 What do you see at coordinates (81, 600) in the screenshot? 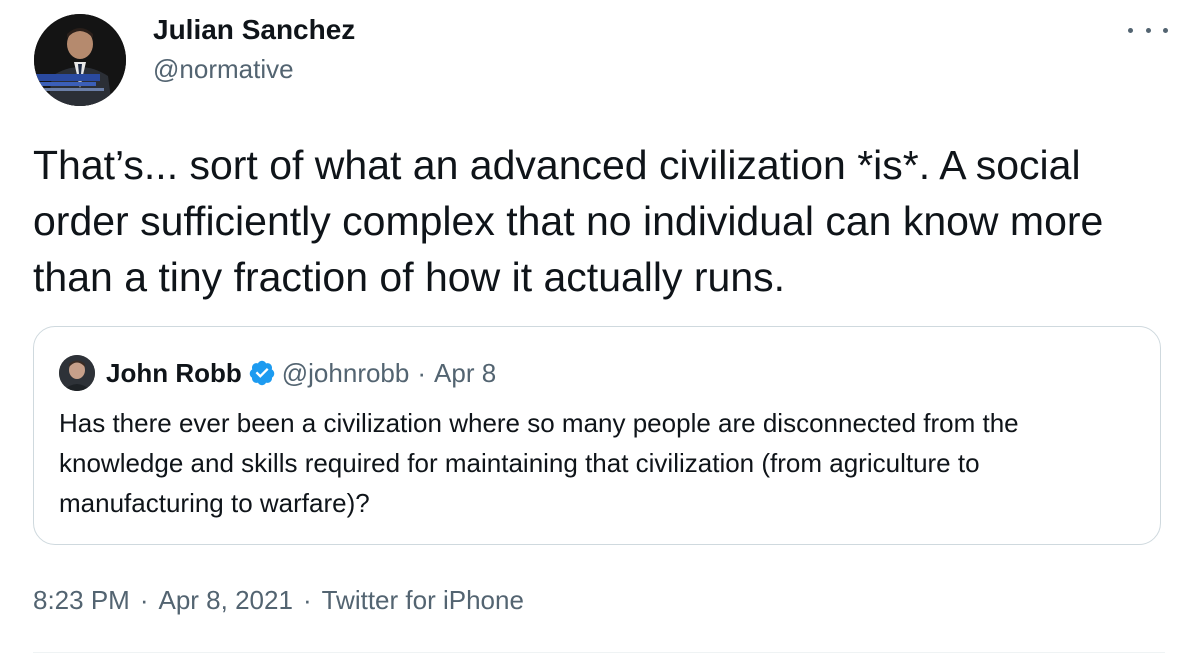
I see `tweet-time: 8:23 PM` at bounding box center [81, 600].